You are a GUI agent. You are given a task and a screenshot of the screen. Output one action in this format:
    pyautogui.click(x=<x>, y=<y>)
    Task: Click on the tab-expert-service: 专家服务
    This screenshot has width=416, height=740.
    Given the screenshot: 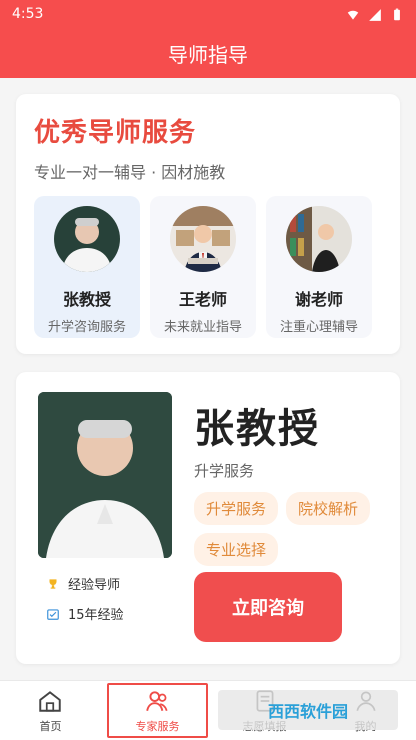 What is the action you would take?
    pyautogui.click(x=157, y=710)
    